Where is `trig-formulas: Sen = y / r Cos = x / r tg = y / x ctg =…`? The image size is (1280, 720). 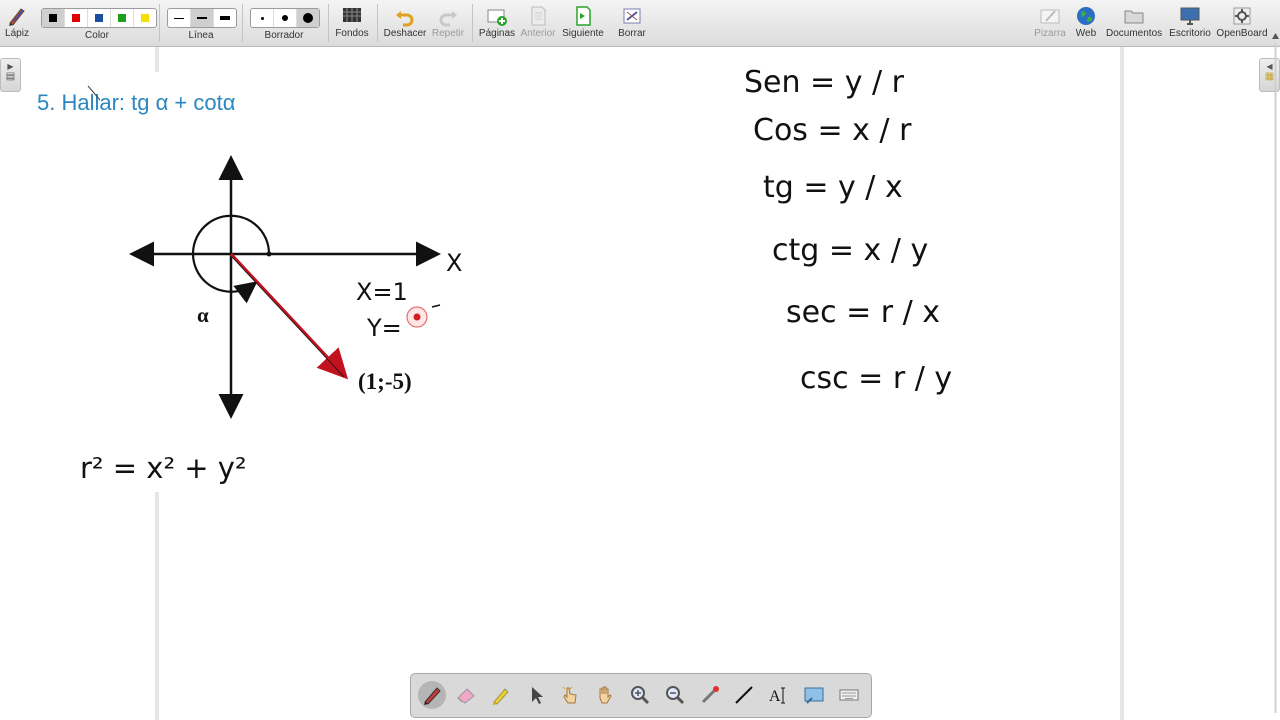 trig-formulas: Sen = y / r Cos = x / r tg = y / x ctg =… is located at coordinates (848, 230).